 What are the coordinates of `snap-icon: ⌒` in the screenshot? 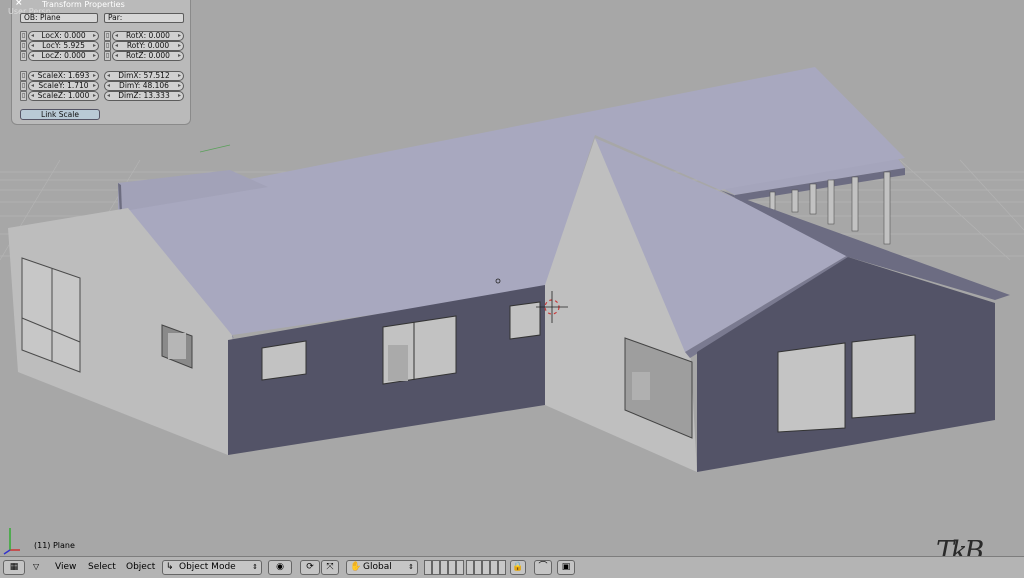 It's located at (543, 567).